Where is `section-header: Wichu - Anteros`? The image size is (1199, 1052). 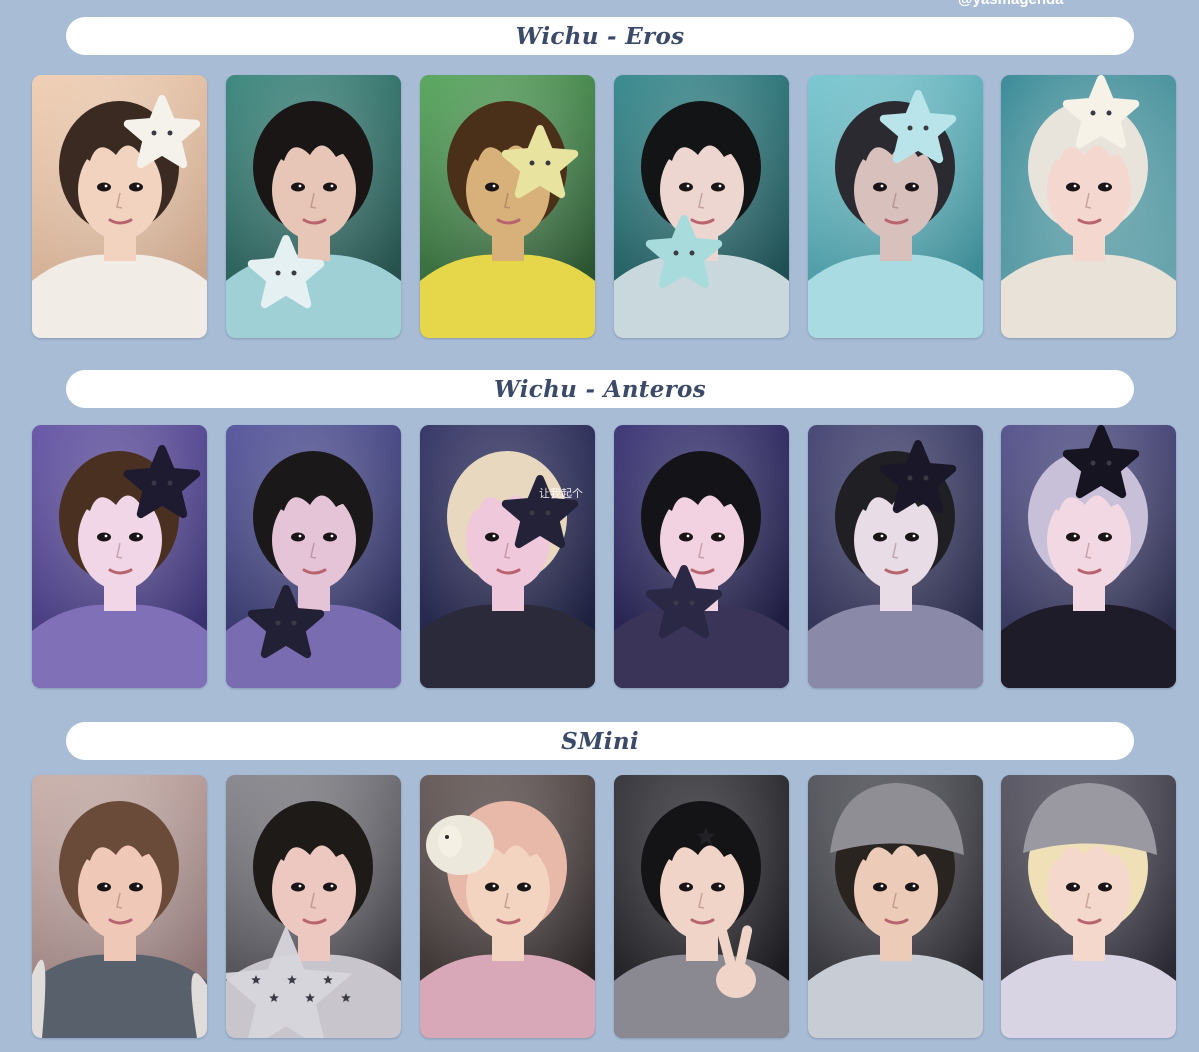 section-header: Wichu - Anteros is located at coordinates (600, 389).